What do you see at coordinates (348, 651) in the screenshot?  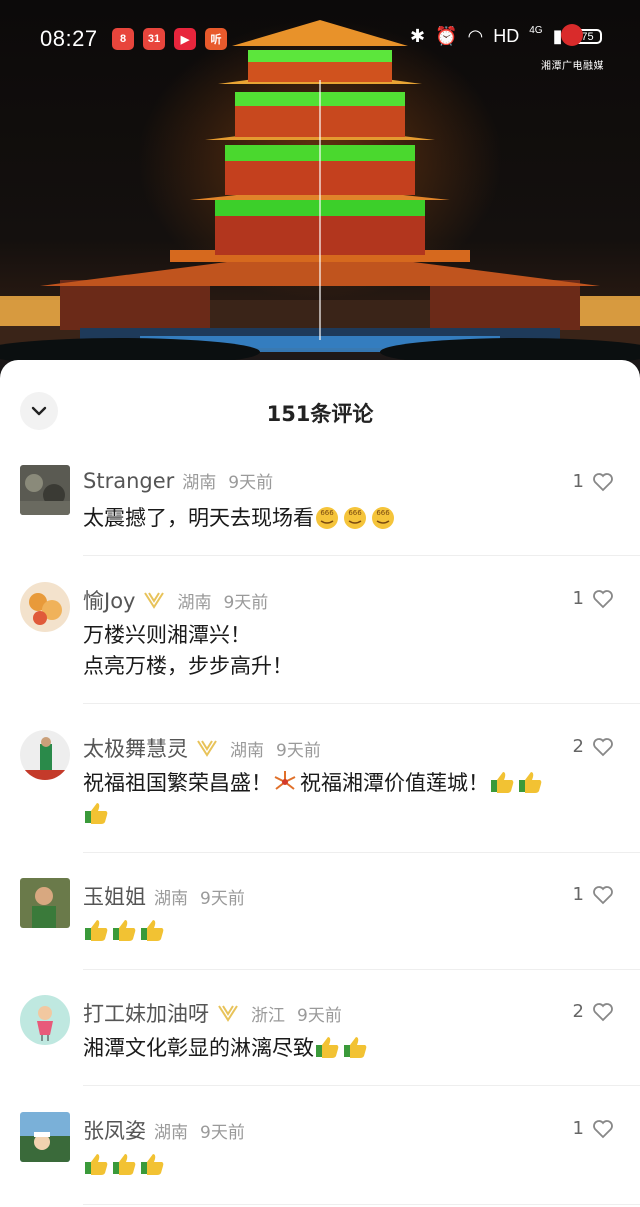 I see `comment-text: 万楼兴则湘潭兴！ 点亮万楼，步步高升！` at bounding box center [348, 651].